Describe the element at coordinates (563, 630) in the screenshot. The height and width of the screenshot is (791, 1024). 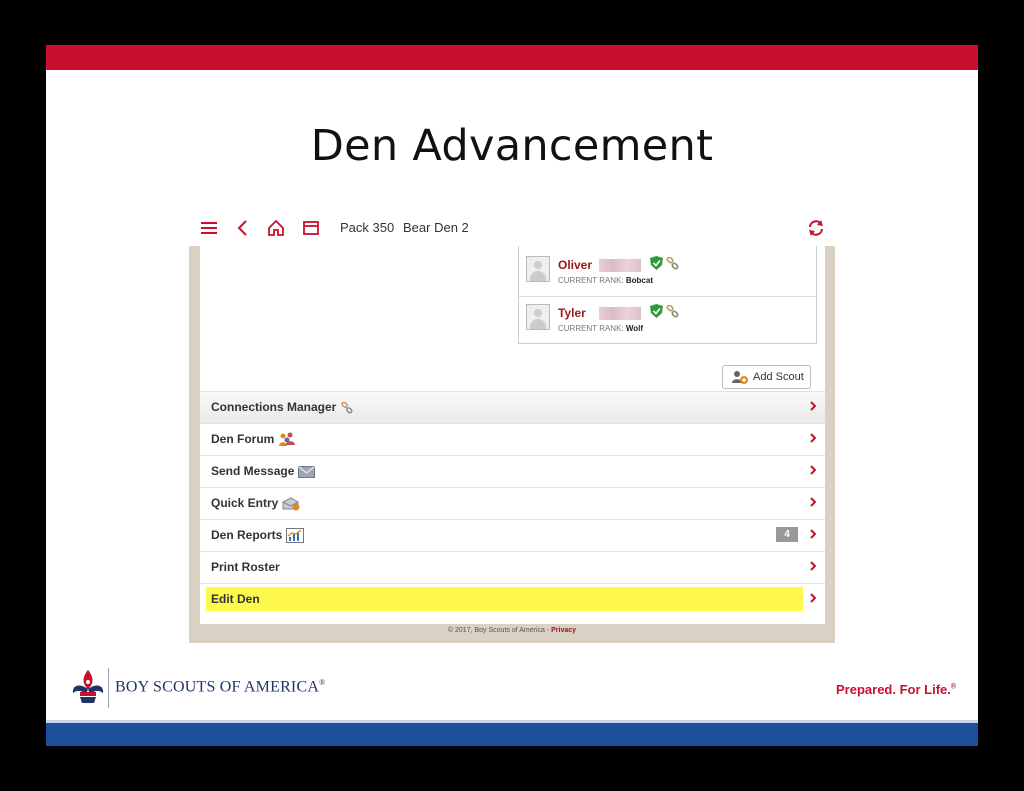
I see `privacy-link: Privacy` at that location.